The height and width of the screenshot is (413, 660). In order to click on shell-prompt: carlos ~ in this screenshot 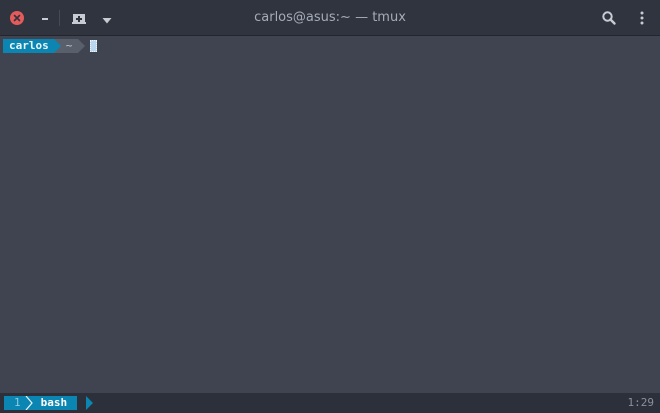, I will do `click(50, 46)`.